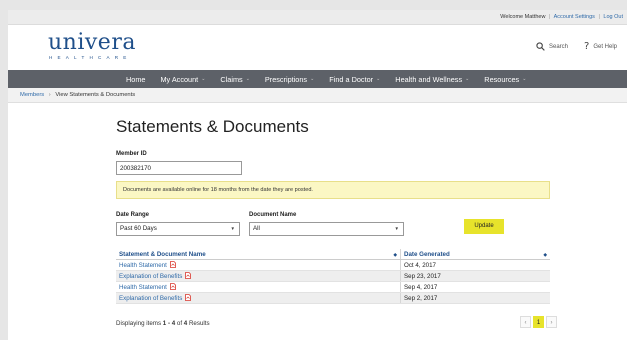 The height and width of the screenshot is (340, 627). What do you see at coordinates (49, 95) in the screenshot?
I see `breadcrumb-arrow-icon: ›` at bounding box center [49, 95].